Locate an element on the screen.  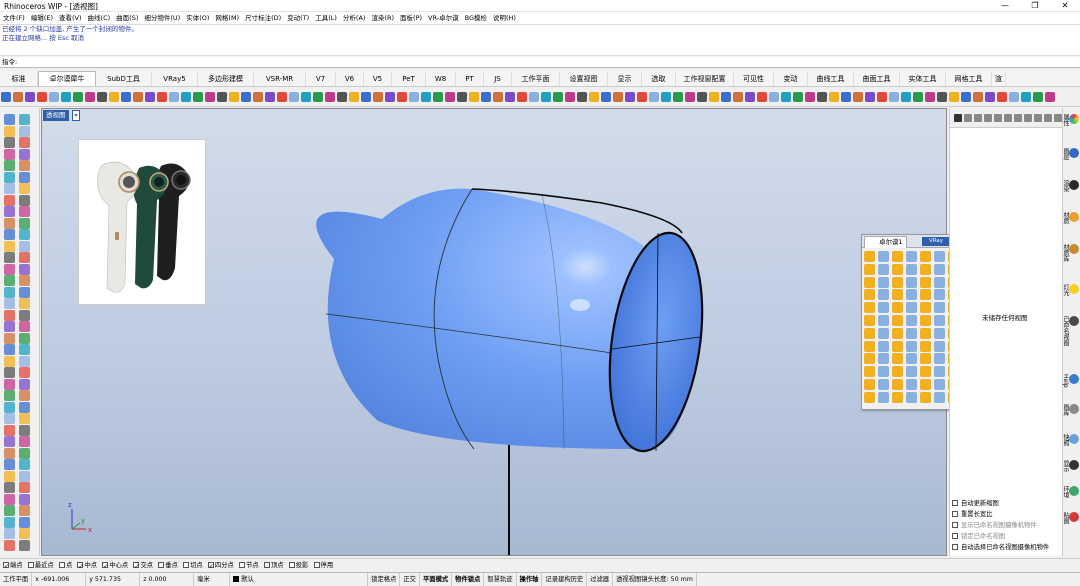
menu-vr: VR-卓尔谟 is located at coordinates (443, 18).